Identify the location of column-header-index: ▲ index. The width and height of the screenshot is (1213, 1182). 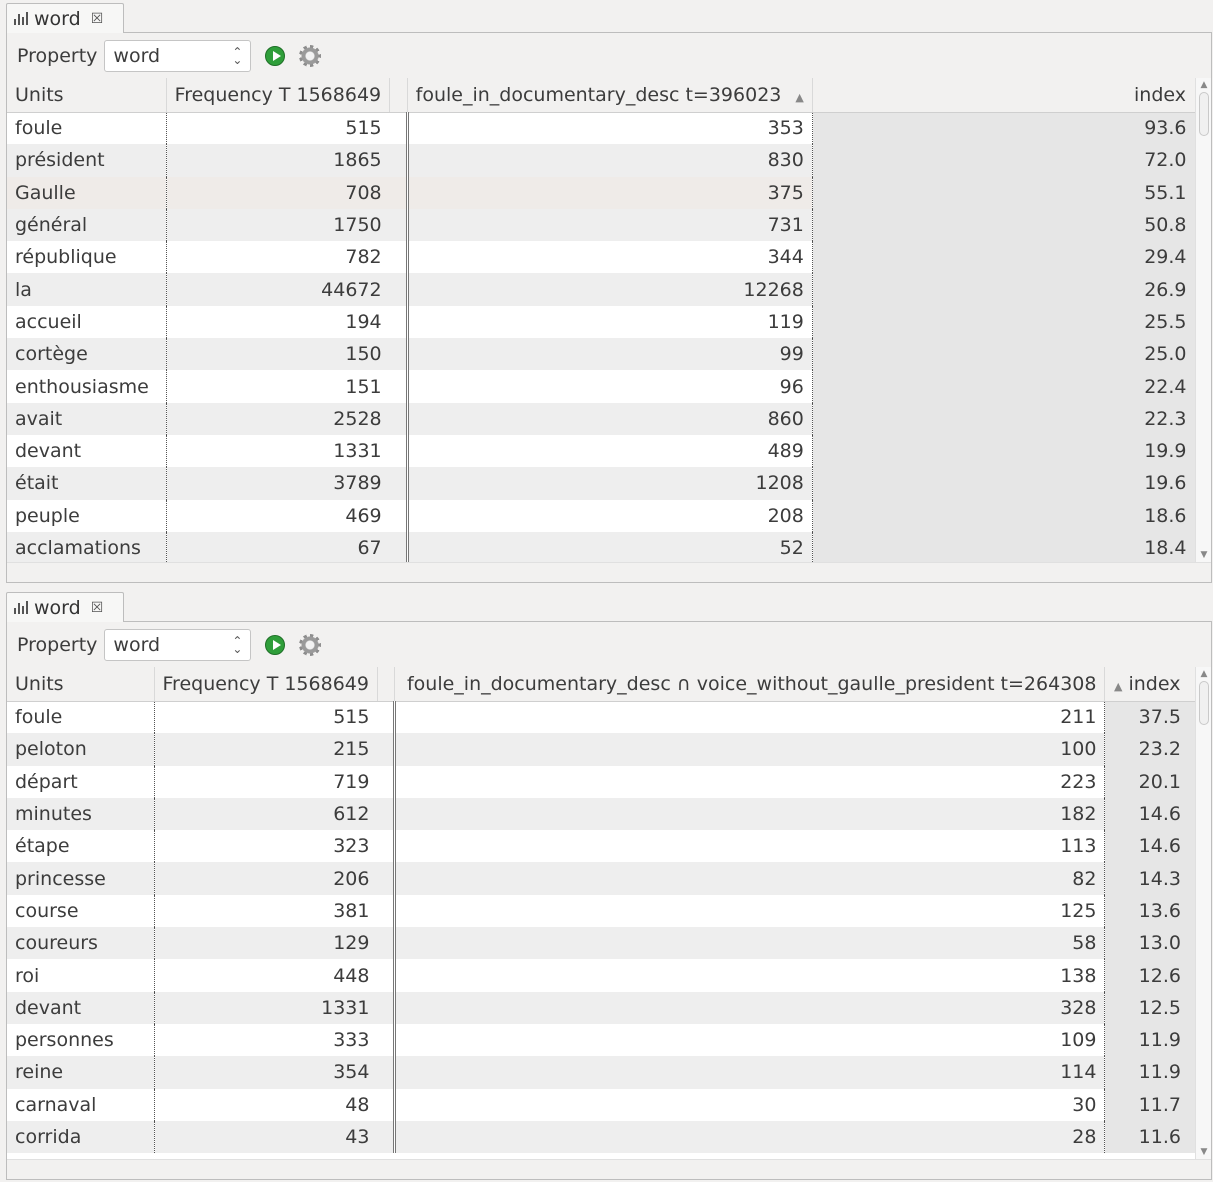
(1155, 684).